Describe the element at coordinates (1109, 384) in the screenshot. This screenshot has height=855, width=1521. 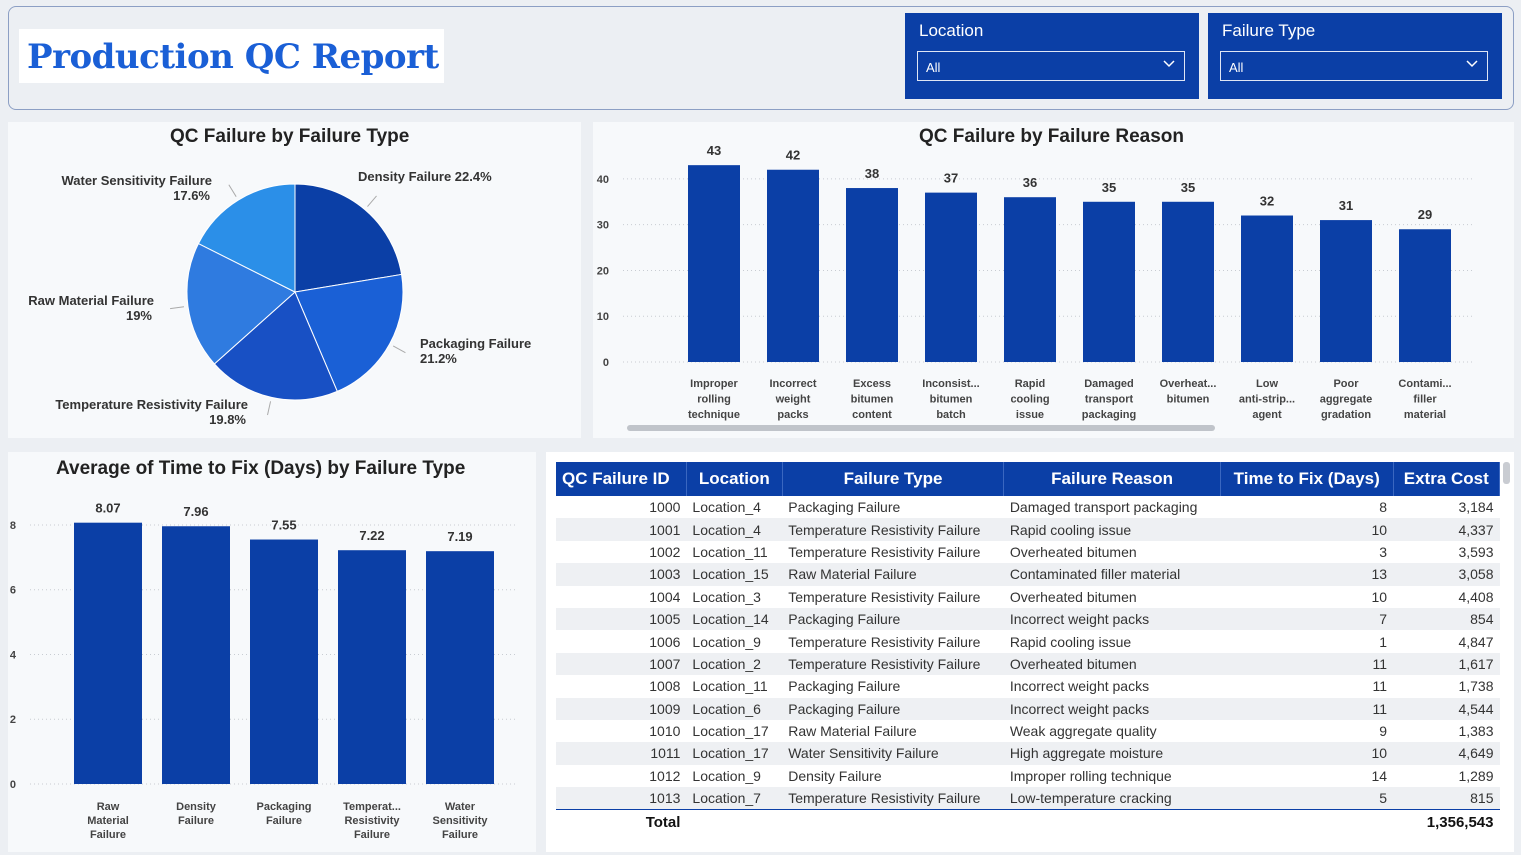
I see `x-tick-label: Damaged` at that location.